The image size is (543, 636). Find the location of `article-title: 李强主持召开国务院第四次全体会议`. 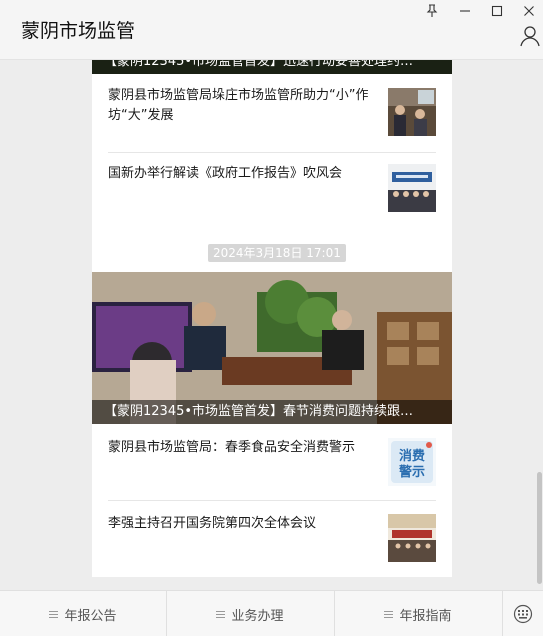

article-title: 李强主持召开国务院第四次全体会议 is located at coordinates (212, 523).